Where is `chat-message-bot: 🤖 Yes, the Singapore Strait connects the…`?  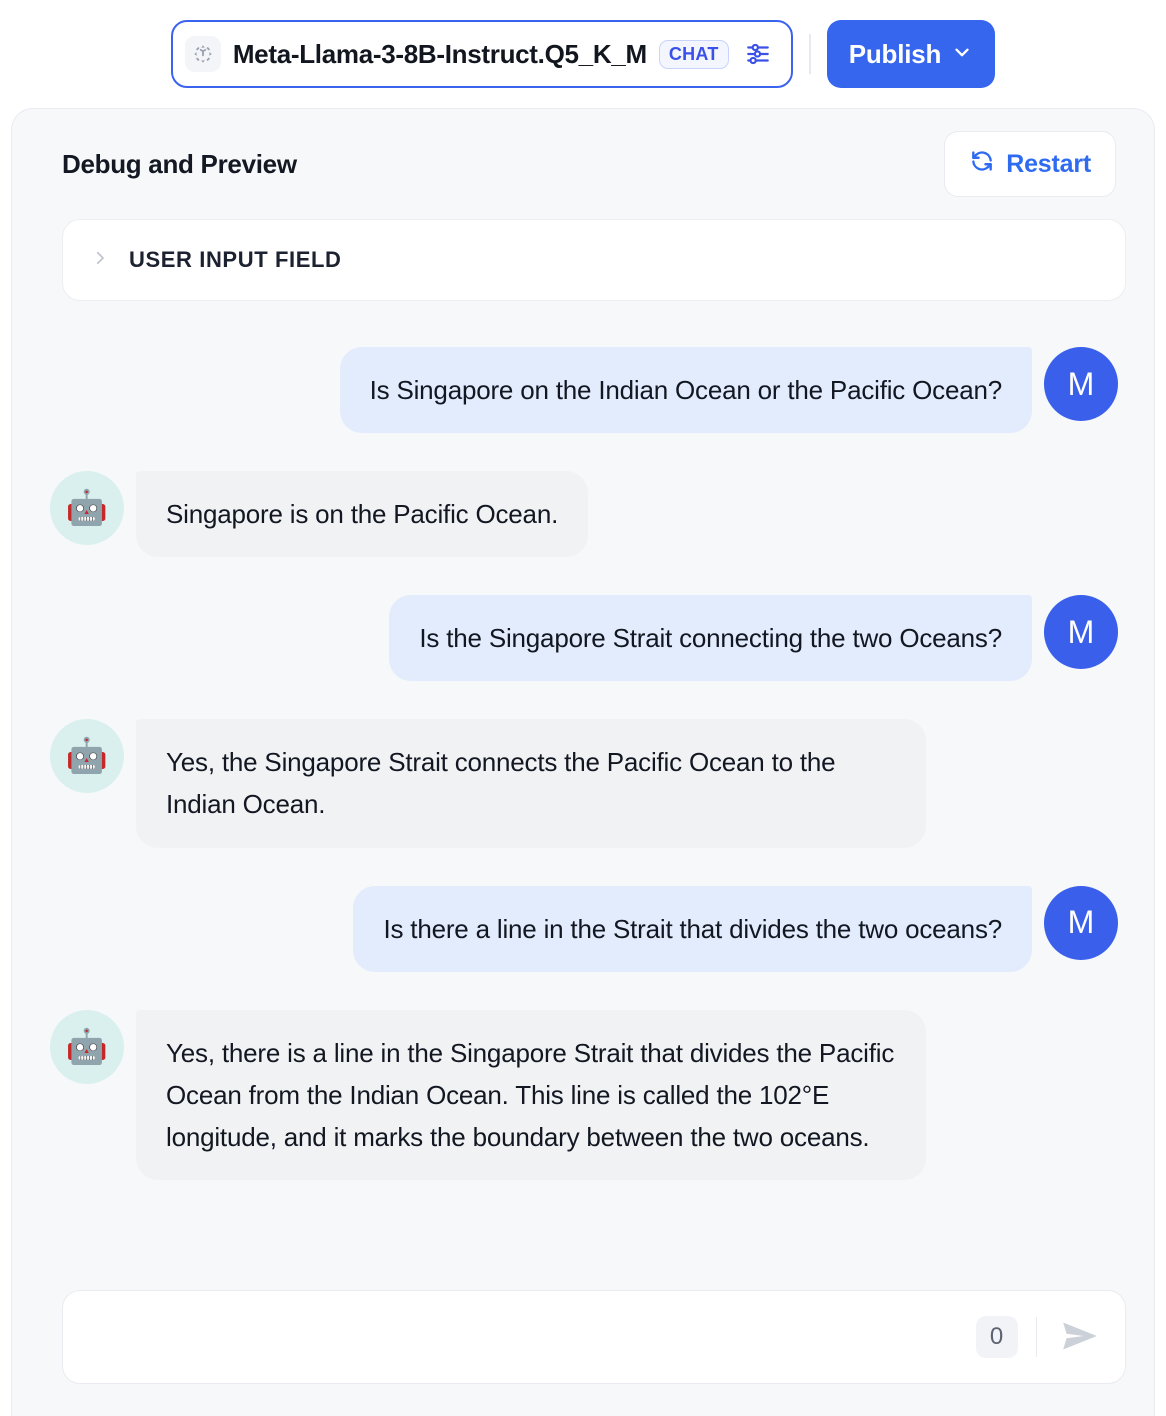
chat-message-bot: 🤖 Yes, the Singapore Strait connects the… is located at coordinates (584, 783).